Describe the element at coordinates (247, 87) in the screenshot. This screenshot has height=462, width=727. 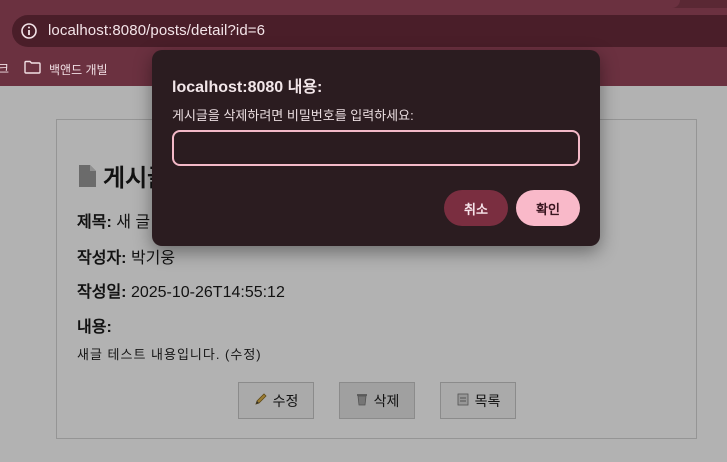
I see `dialog-title: localhost:8080 내용:` at that location.